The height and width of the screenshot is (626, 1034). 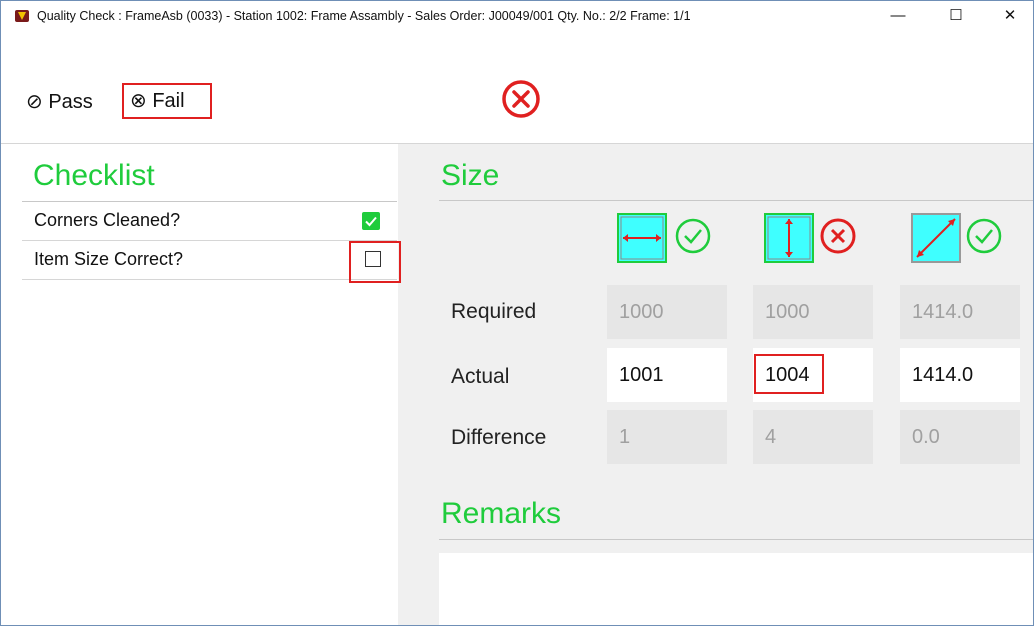 I want to click on checkbox-highlight-marker, so click(x=375, y=262).